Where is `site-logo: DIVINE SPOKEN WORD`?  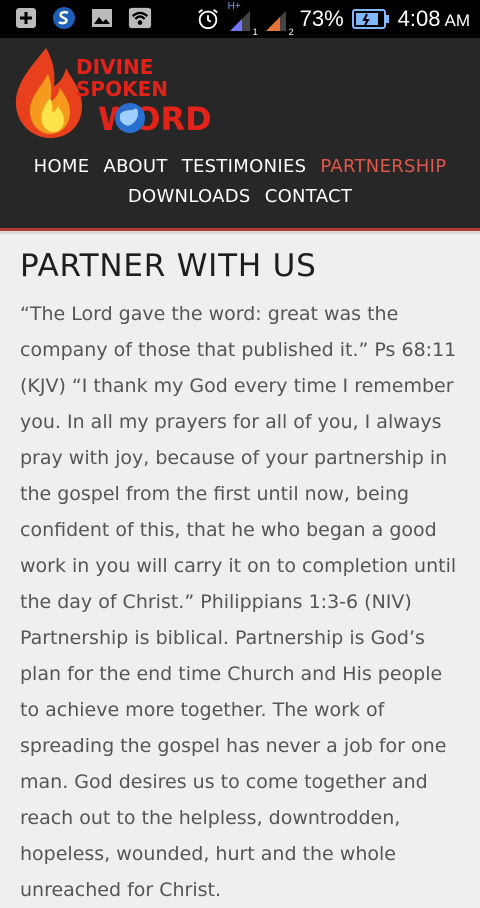
site-logo: DIVINE SPOKEN WORD is located at coordinates (112, 93).